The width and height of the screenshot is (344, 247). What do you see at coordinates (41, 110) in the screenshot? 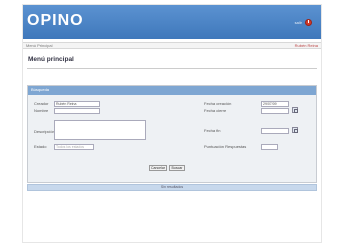
I see `nombre-label: Nombre` at bounding box center [41, 110].